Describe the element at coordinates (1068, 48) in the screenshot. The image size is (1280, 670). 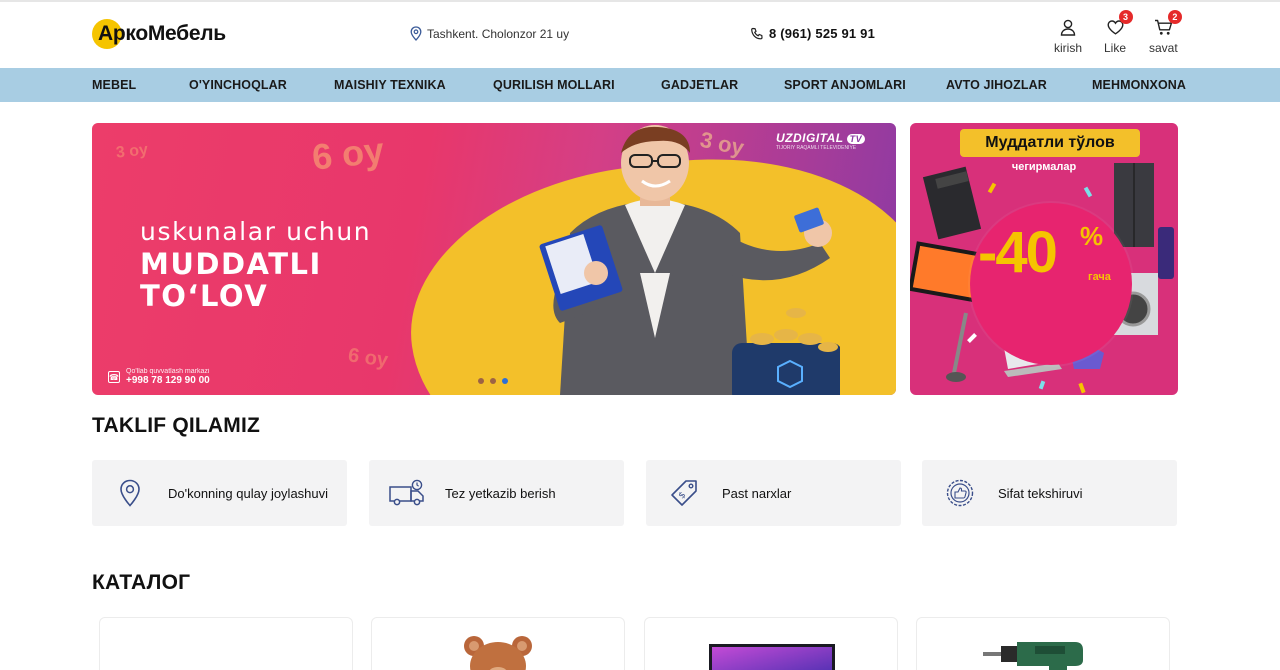
I see `account-label: kirish` at that location.